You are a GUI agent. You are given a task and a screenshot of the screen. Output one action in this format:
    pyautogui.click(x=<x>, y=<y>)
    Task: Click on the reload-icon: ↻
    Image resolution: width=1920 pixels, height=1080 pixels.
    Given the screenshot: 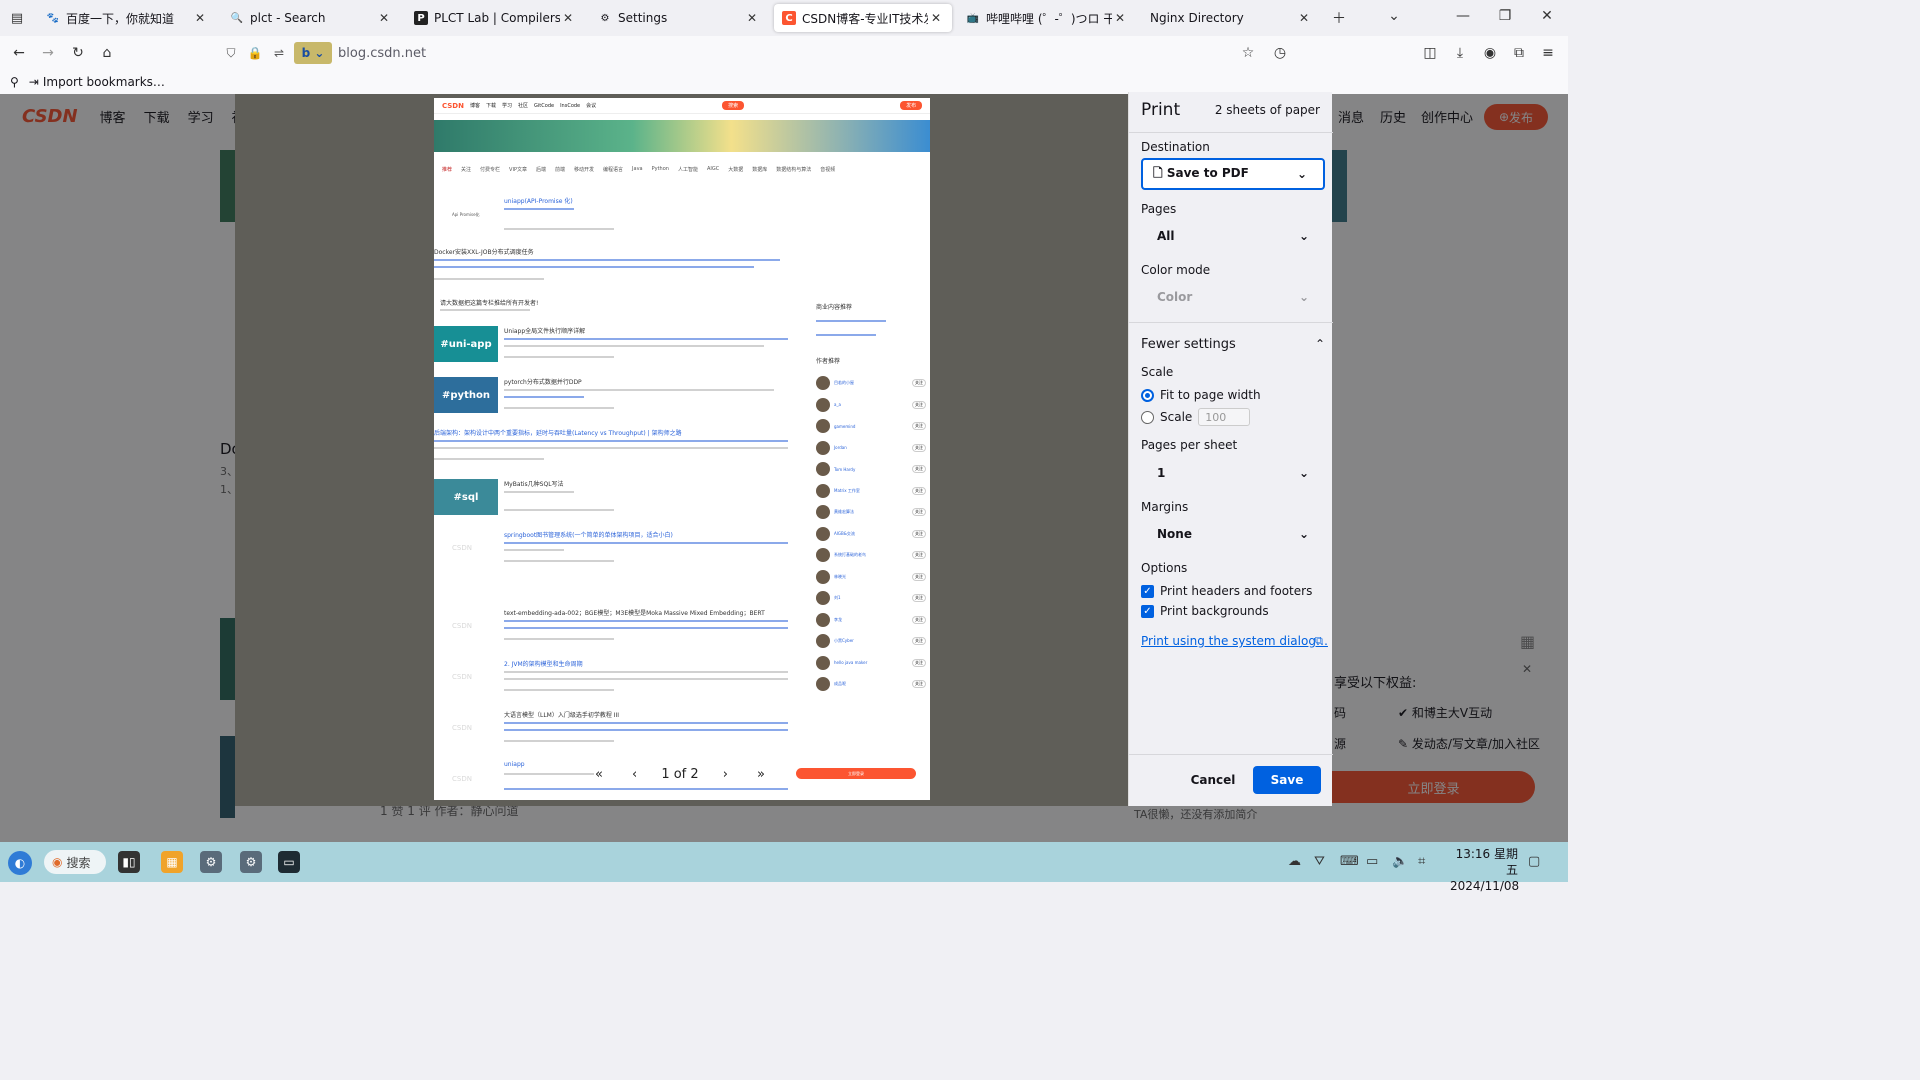 What is the action you would take?
    pyautogui.click(x=78, y=53)
    